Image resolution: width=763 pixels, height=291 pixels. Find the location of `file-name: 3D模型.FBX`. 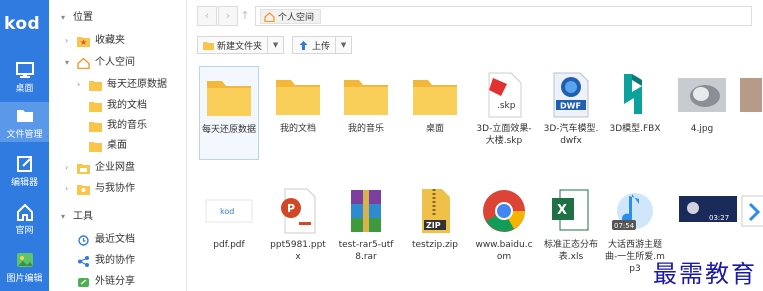

file-name: 3D模型.FBX is located at coordinates (635, 129).